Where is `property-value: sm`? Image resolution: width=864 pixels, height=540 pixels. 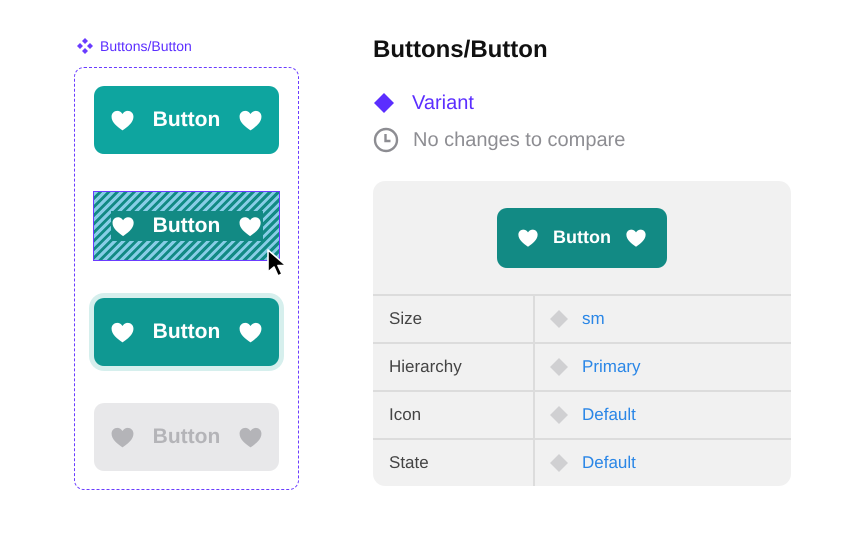 property-value: sm is located at coordinates (593, 319).